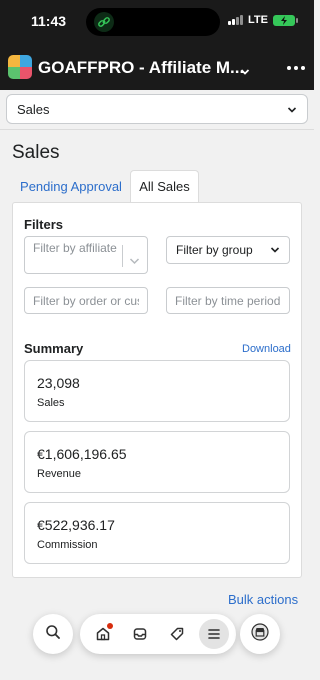  What do you see at coordinates (109, 626) in the screenshot?
I see `notification-dot` at bounding box center [109, 626].